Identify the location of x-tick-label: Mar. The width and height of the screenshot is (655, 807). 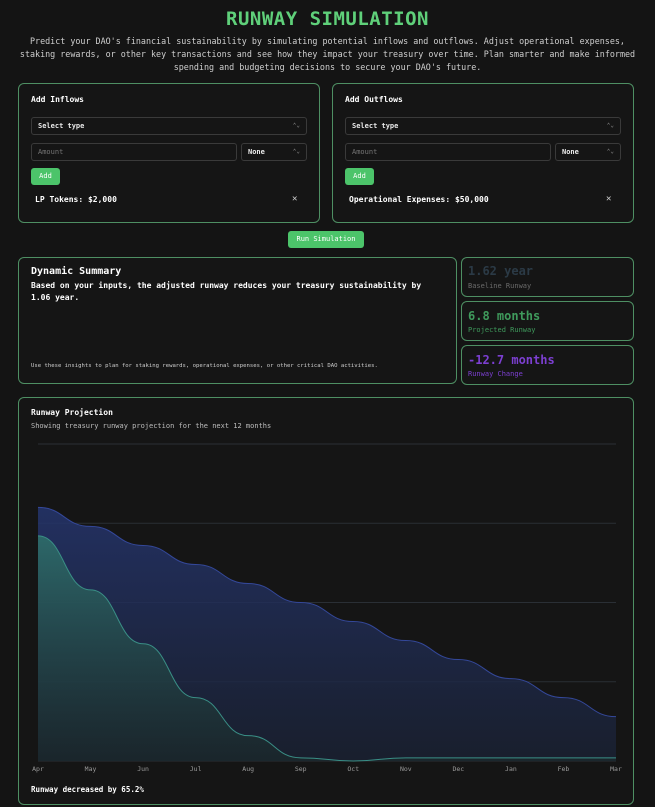
(616, 769).